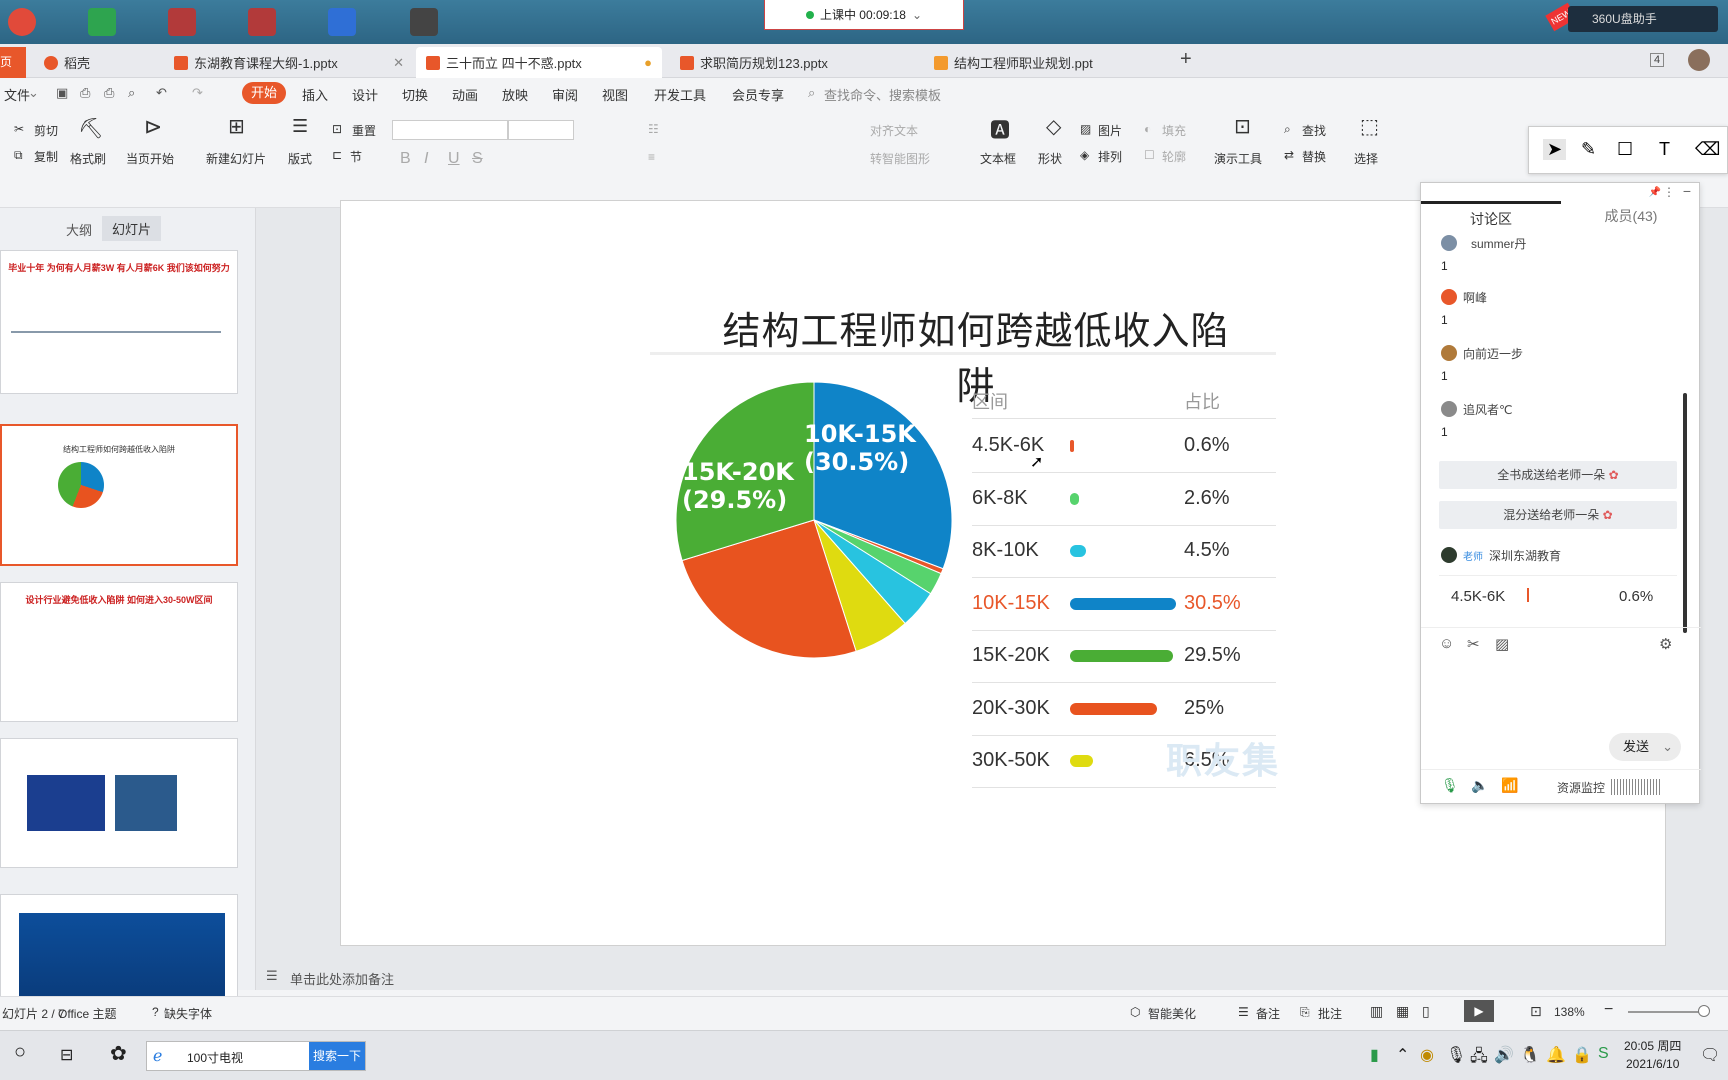 Image resolution: width=1728 pixels, height=1080 pixels. Describe the element at coordinates (998, 158) in the screenshot. I see `textbox-button: 文本框` at that location.